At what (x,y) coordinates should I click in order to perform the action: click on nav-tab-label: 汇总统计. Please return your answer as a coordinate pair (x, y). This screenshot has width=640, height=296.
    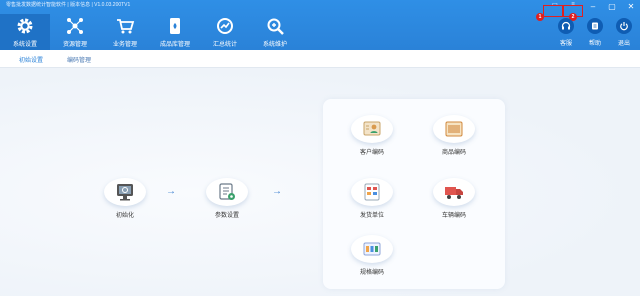
    Looking at the image, I should click on (224, 45).